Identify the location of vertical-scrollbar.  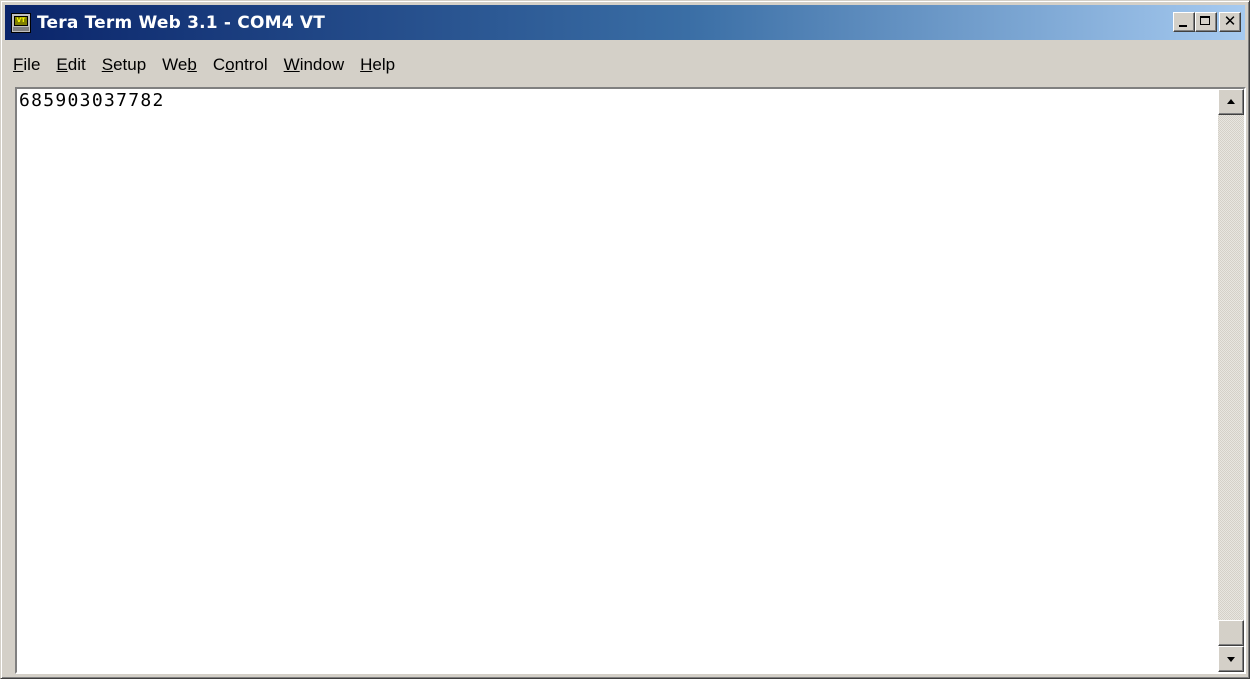
(1231, 380).